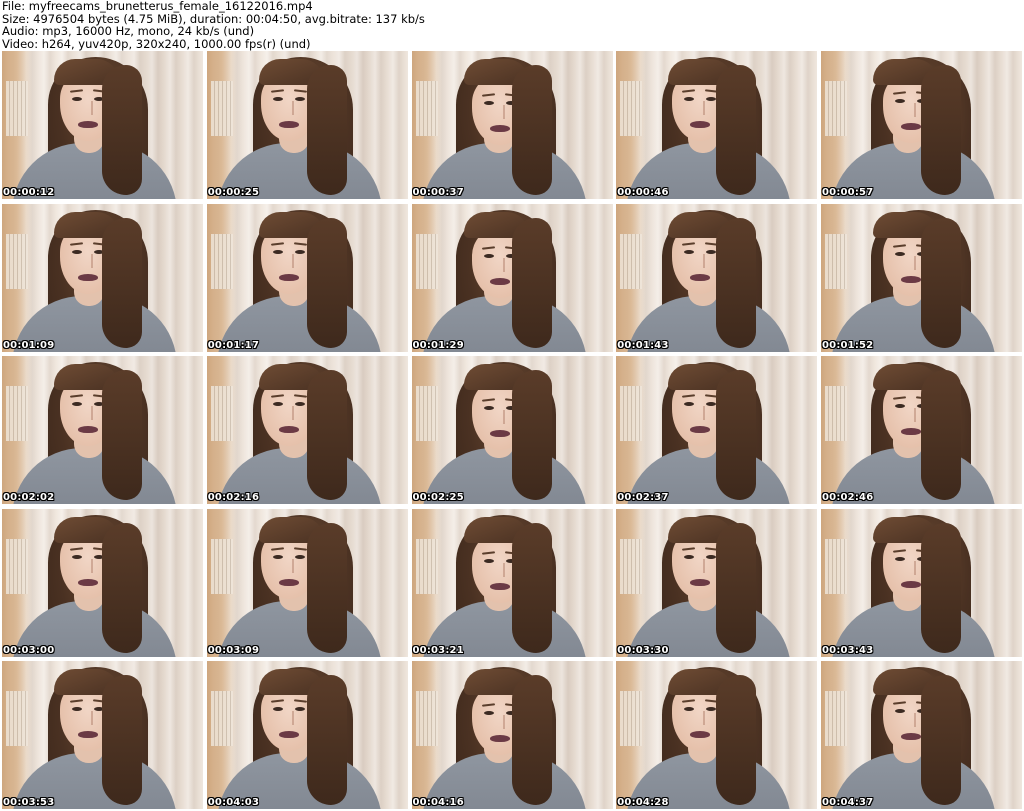 The height and width of the screenshot is (811, 1024). What do you see at coordinates (233, 802) in the screenshot?
I see `thumbnail-timestamp: 00:04:03` at bounding box center [233, 802].